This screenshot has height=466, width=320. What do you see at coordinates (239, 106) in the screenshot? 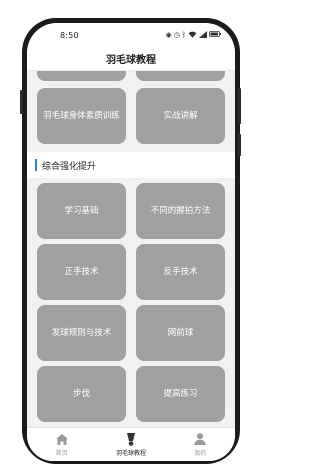
I see `power-button` at bounding box center [239, 106].